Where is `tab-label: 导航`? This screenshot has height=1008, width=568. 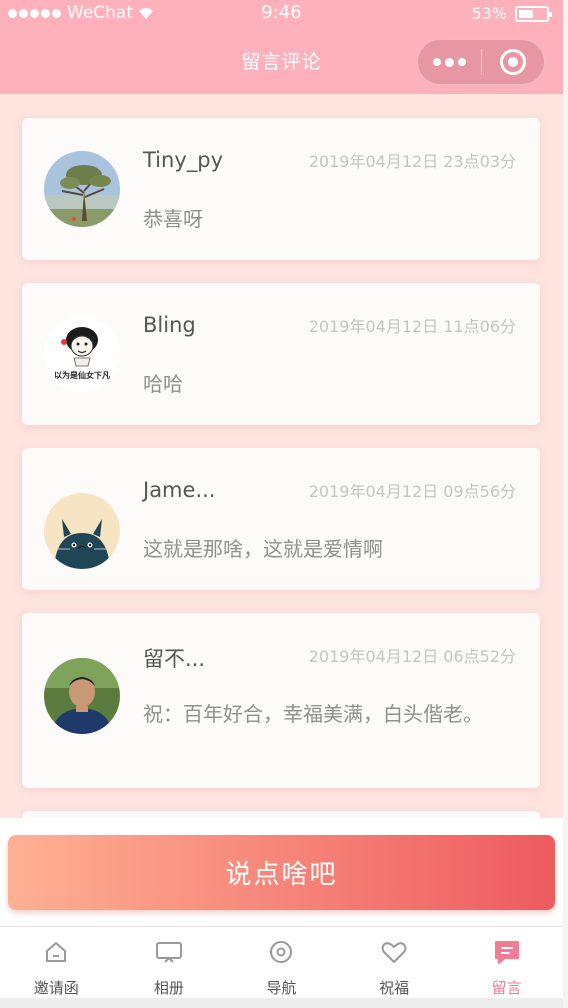 tab-label: 导航 is located at coordinates (281, 988).